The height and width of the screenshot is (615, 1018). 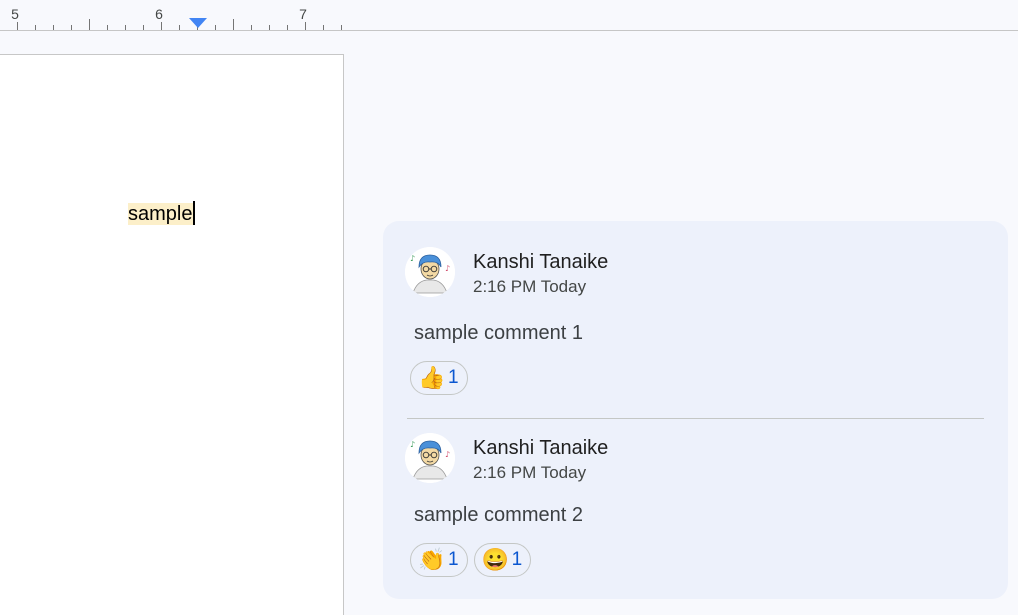 I want to click on commented-text-highlight: sample, so click(x=161, y=214).